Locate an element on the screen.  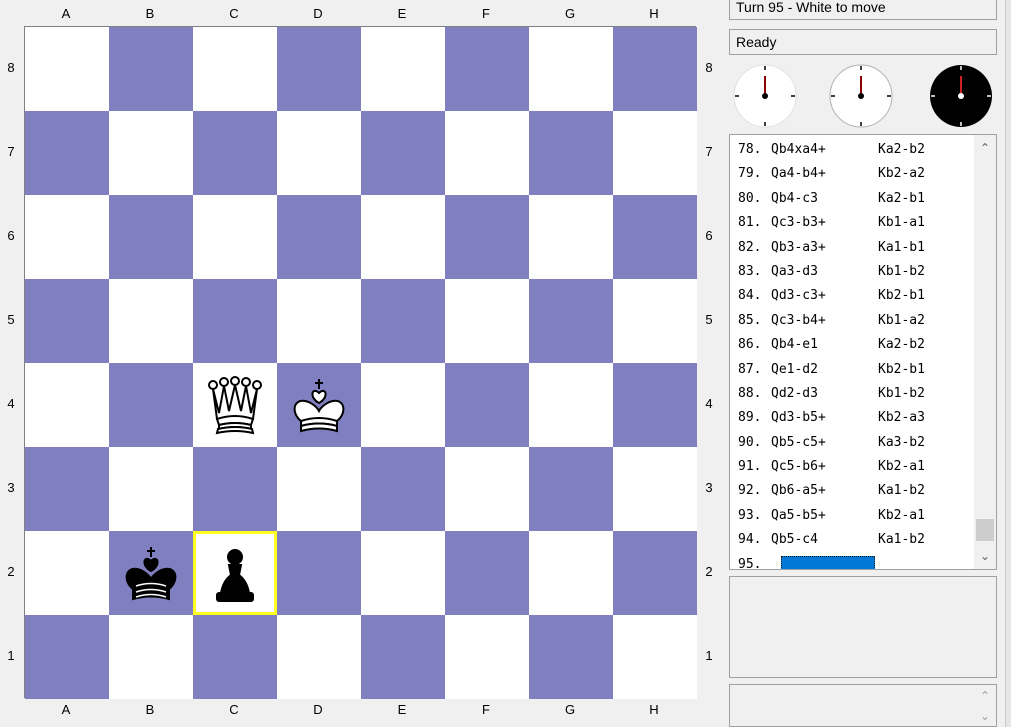
square-e5 is located at coordinates (403, 321).